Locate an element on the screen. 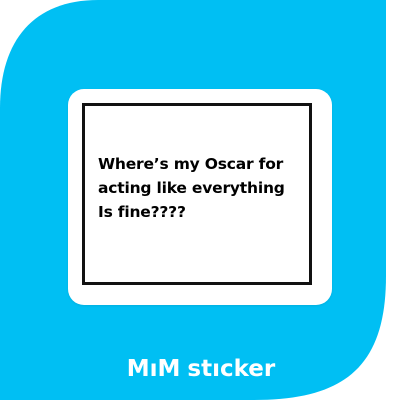 The image size is (400, 400). sticker-text-line-1: Where’s my Oscar for is located at coordinates (191, 164).